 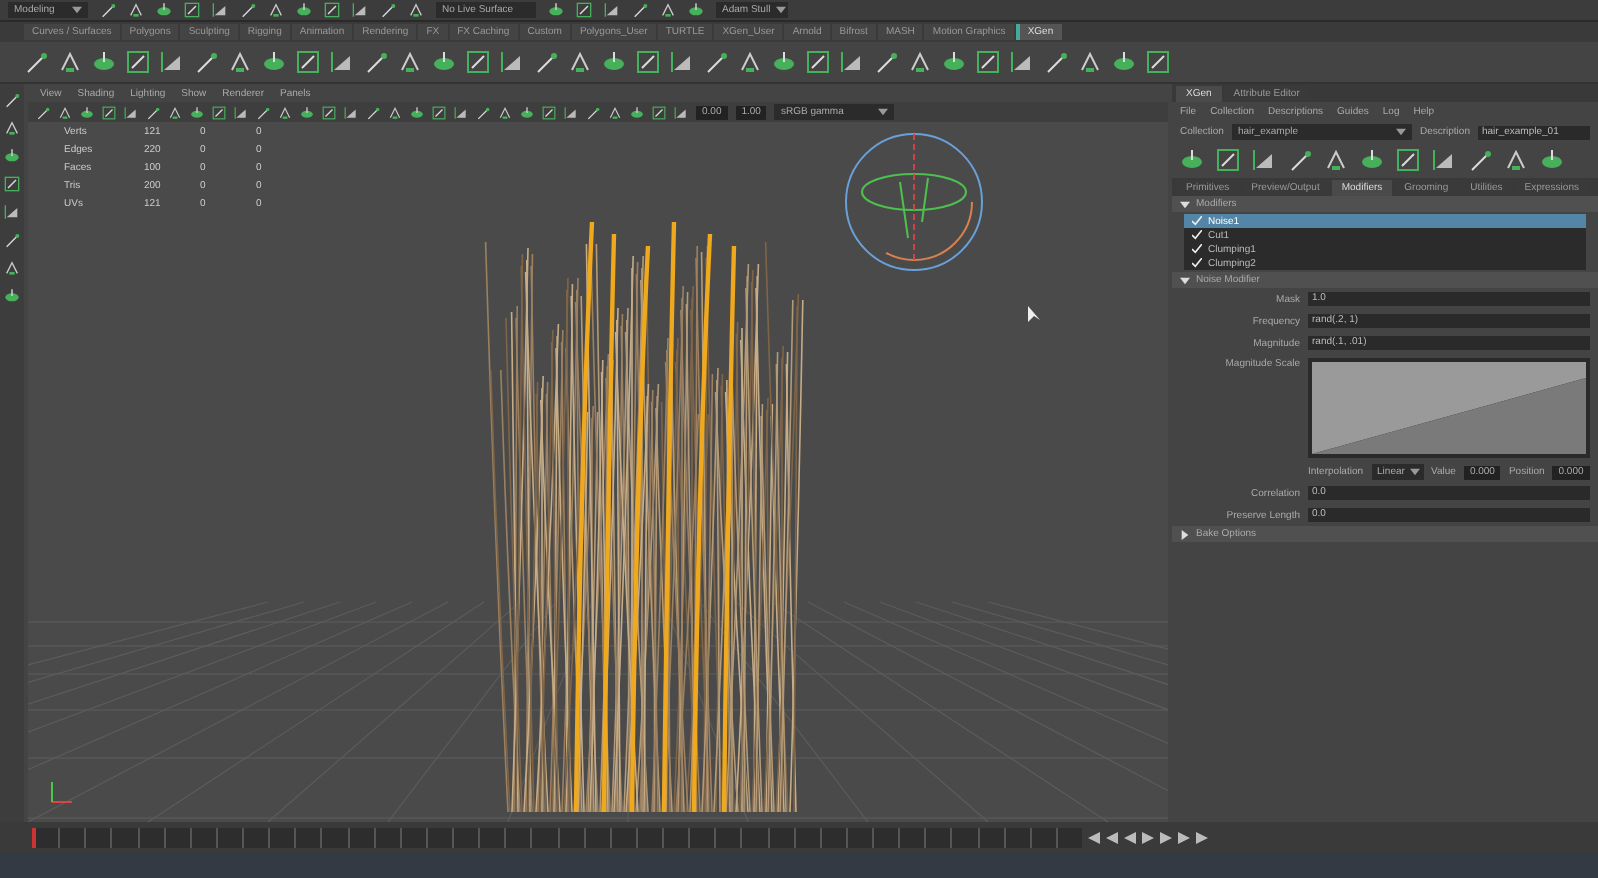 I want to click on manipulator-gizmo-drawing, so click(x=914, y=202).